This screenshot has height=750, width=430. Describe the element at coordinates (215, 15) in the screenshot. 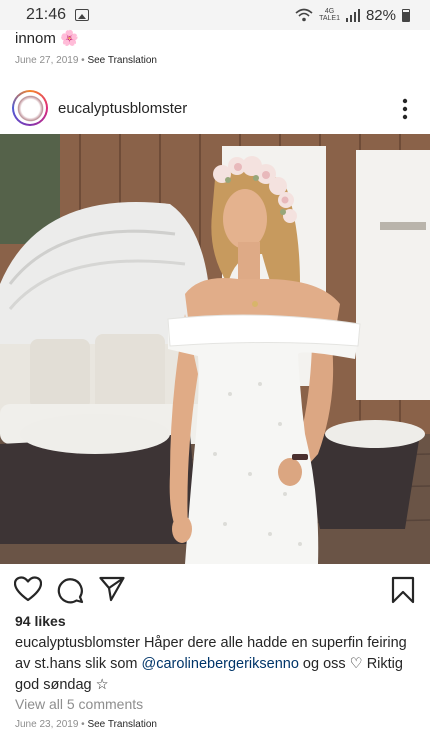

I see `status-bar: 21:46 4G TALE1 82%` at that location.